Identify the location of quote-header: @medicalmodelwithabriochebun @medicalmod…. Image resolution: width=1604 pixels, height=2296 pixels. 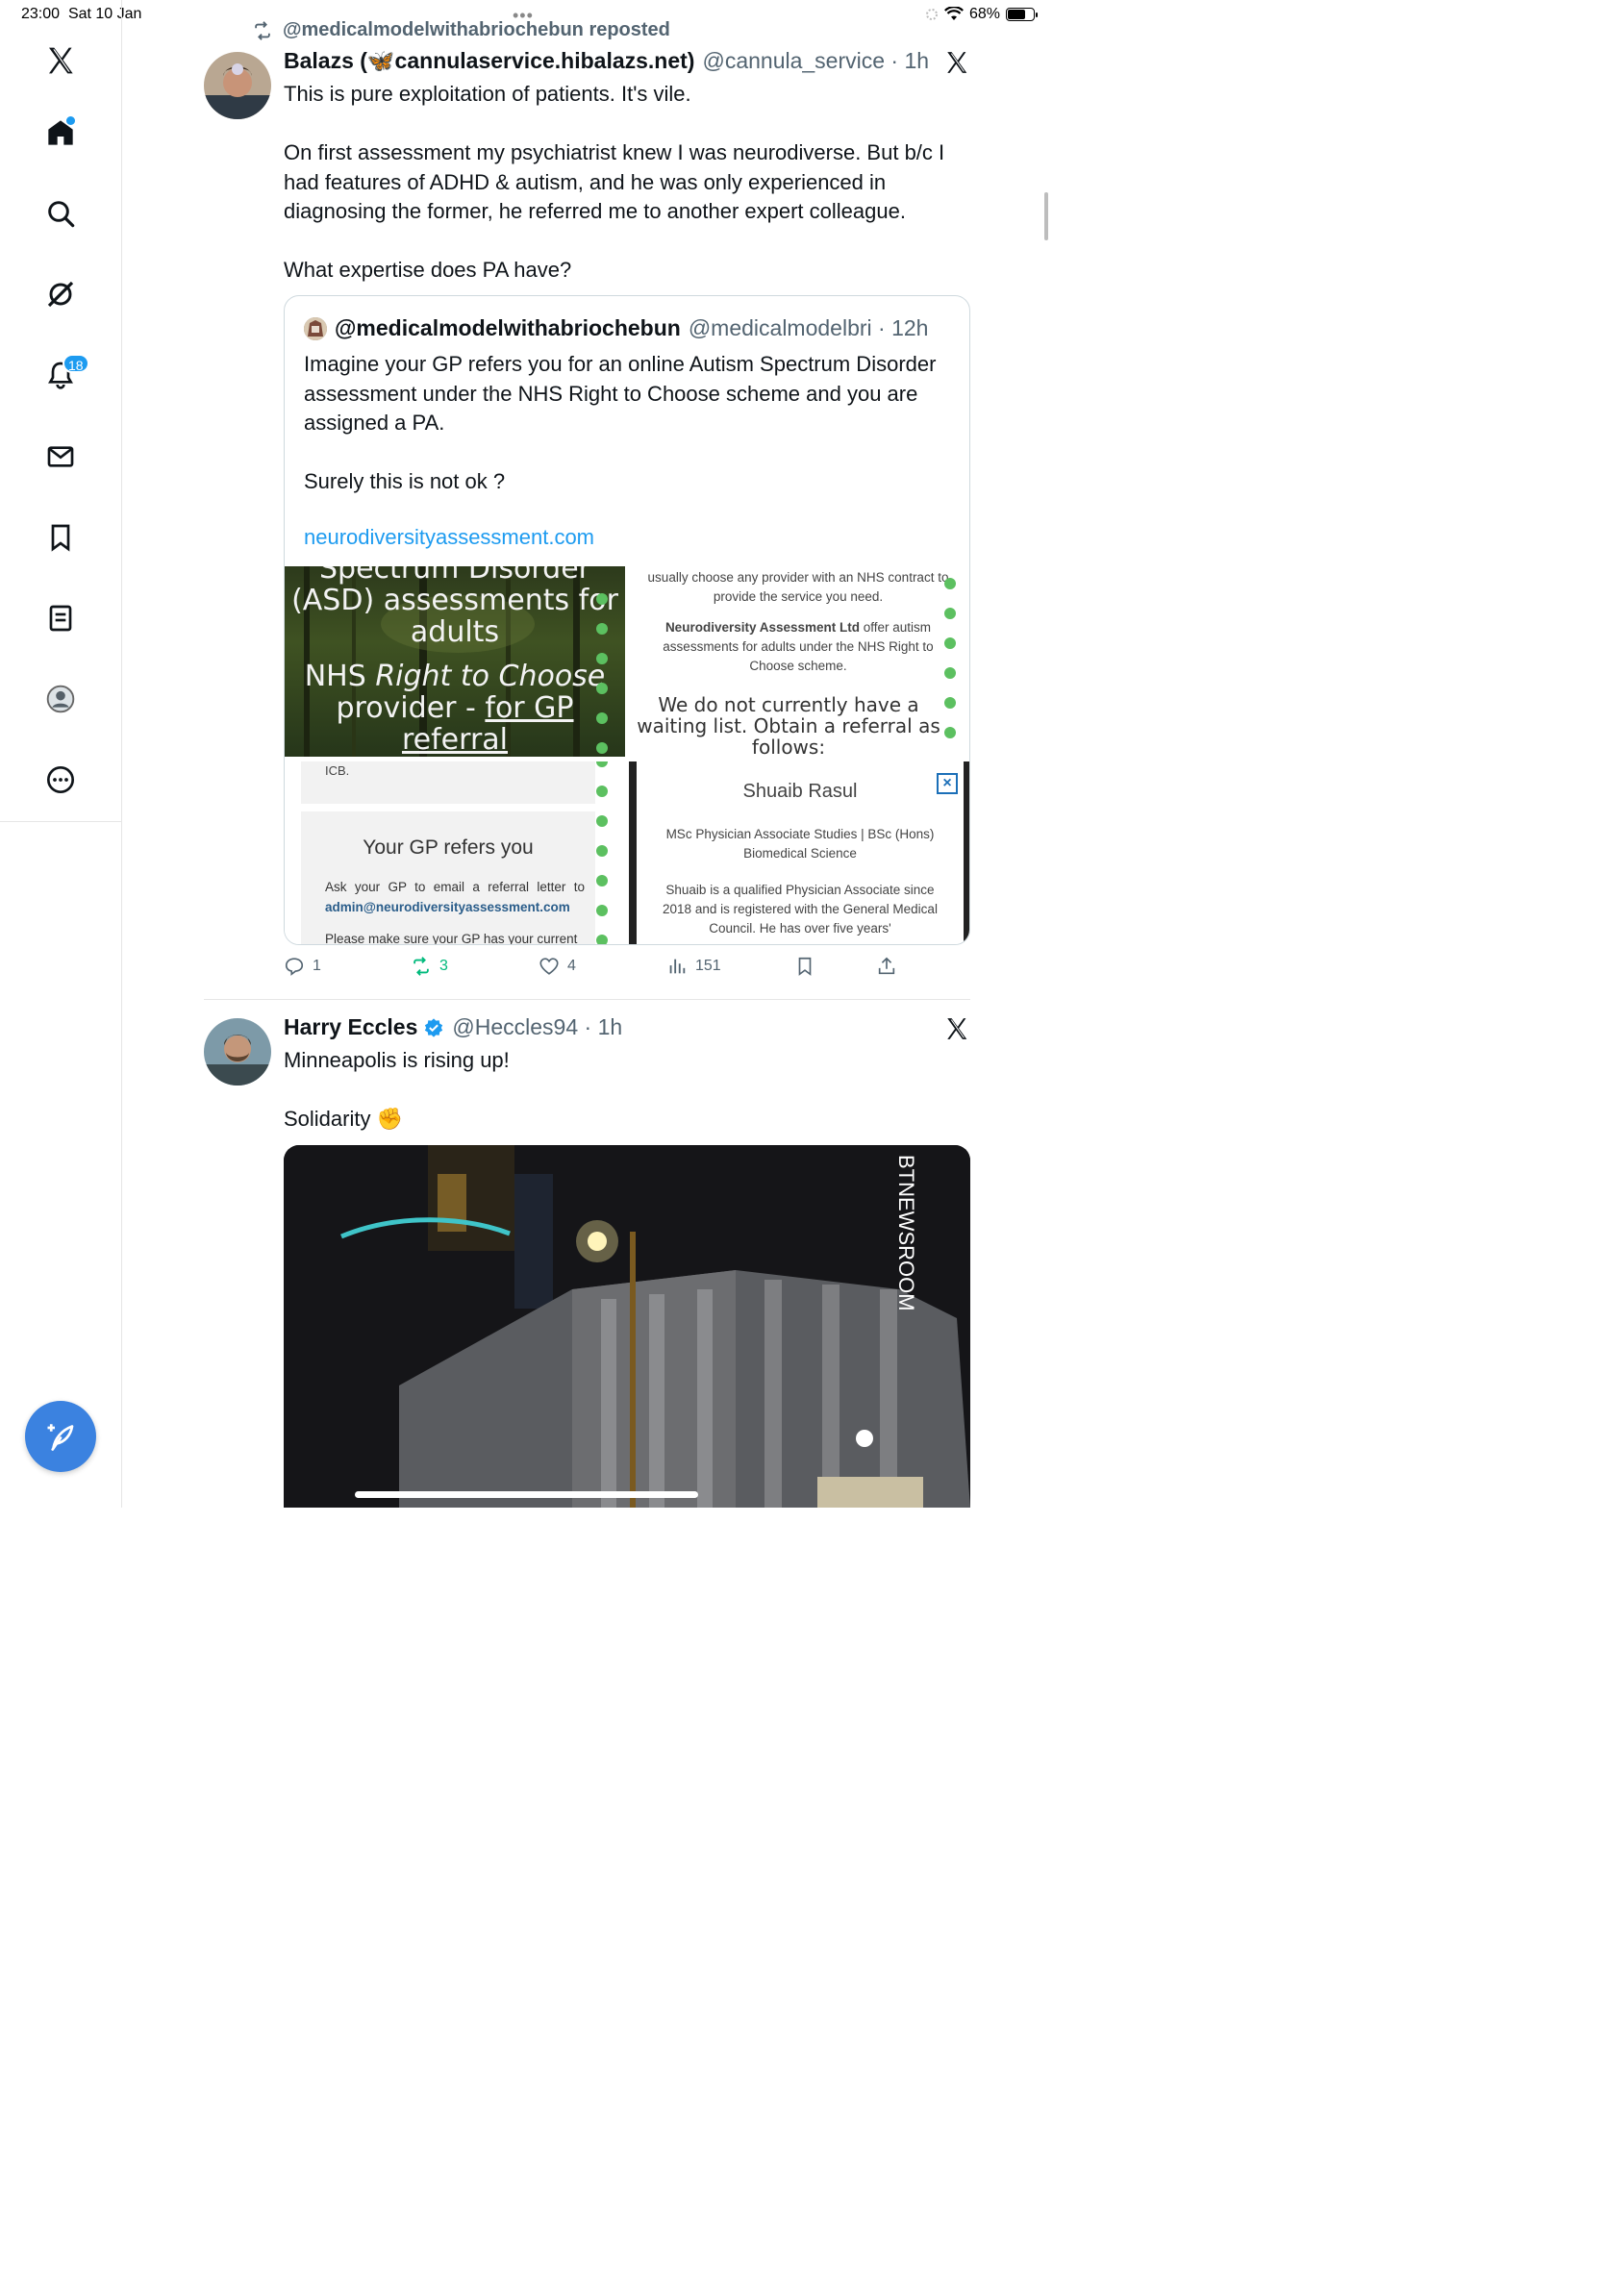
(616, 328).